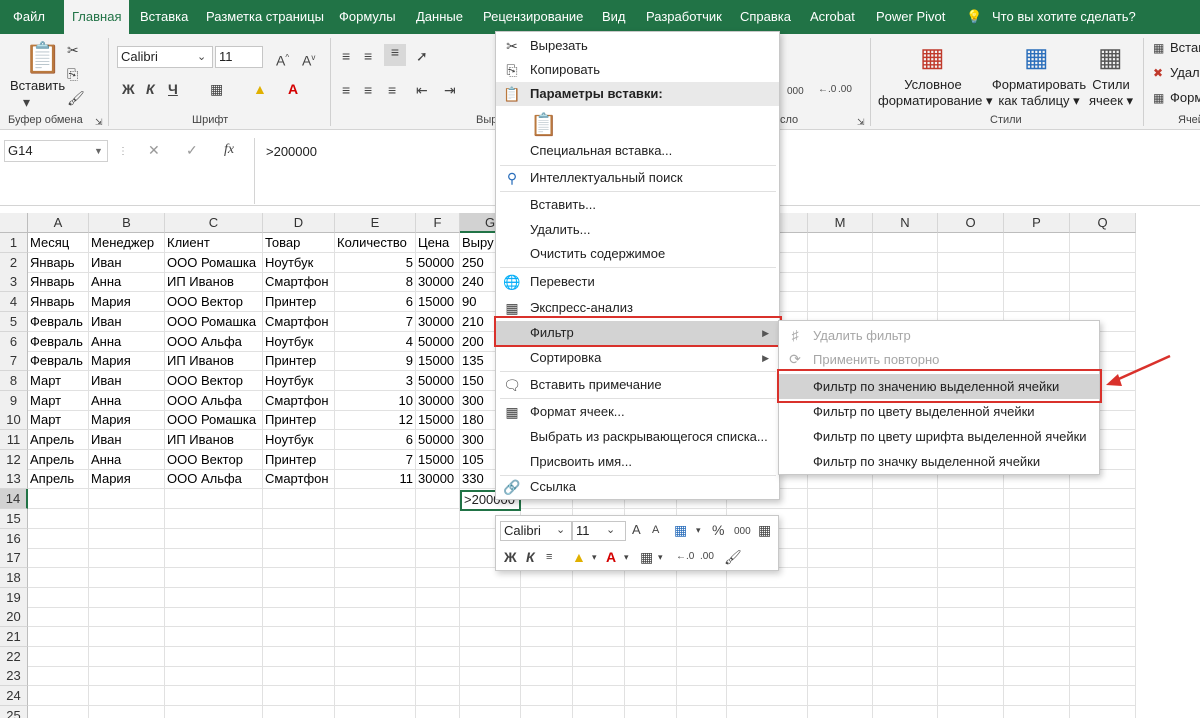 This screenshot has height=718, width=1200. I want to click on column-header: O, so click(971, 223).